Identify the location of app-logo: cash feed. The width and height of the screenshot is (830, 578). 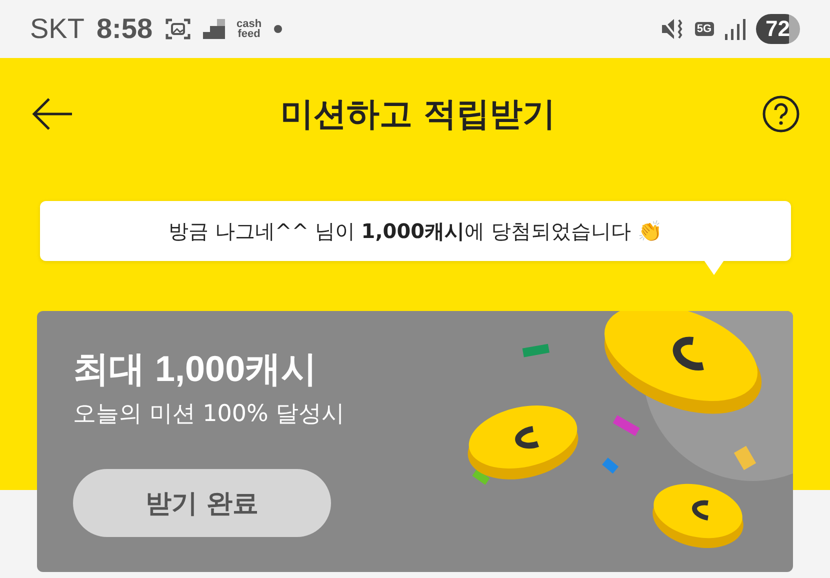
(249, 29).